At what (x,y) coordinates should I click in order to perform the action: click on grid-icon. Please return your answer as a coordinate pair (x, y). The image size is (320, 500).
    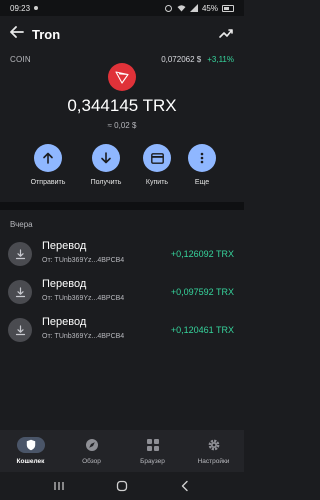
    Looking at the image, I should click on (152, 445).